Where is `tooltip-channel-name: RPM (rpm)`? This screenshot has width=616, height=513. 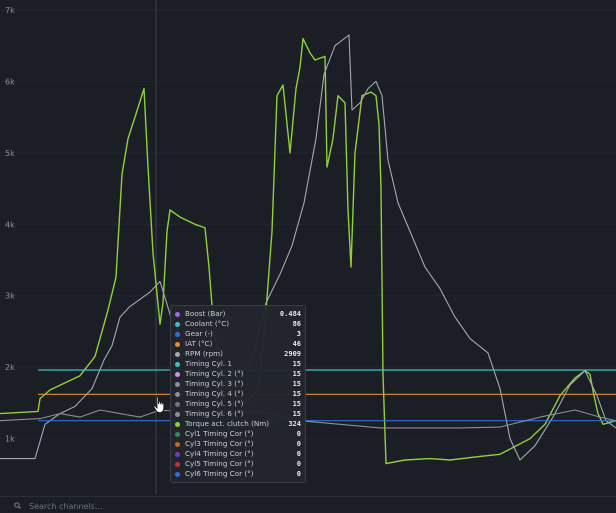 tooltip-channel-name: RPM (rpm) is located at coordinates (204, 353).